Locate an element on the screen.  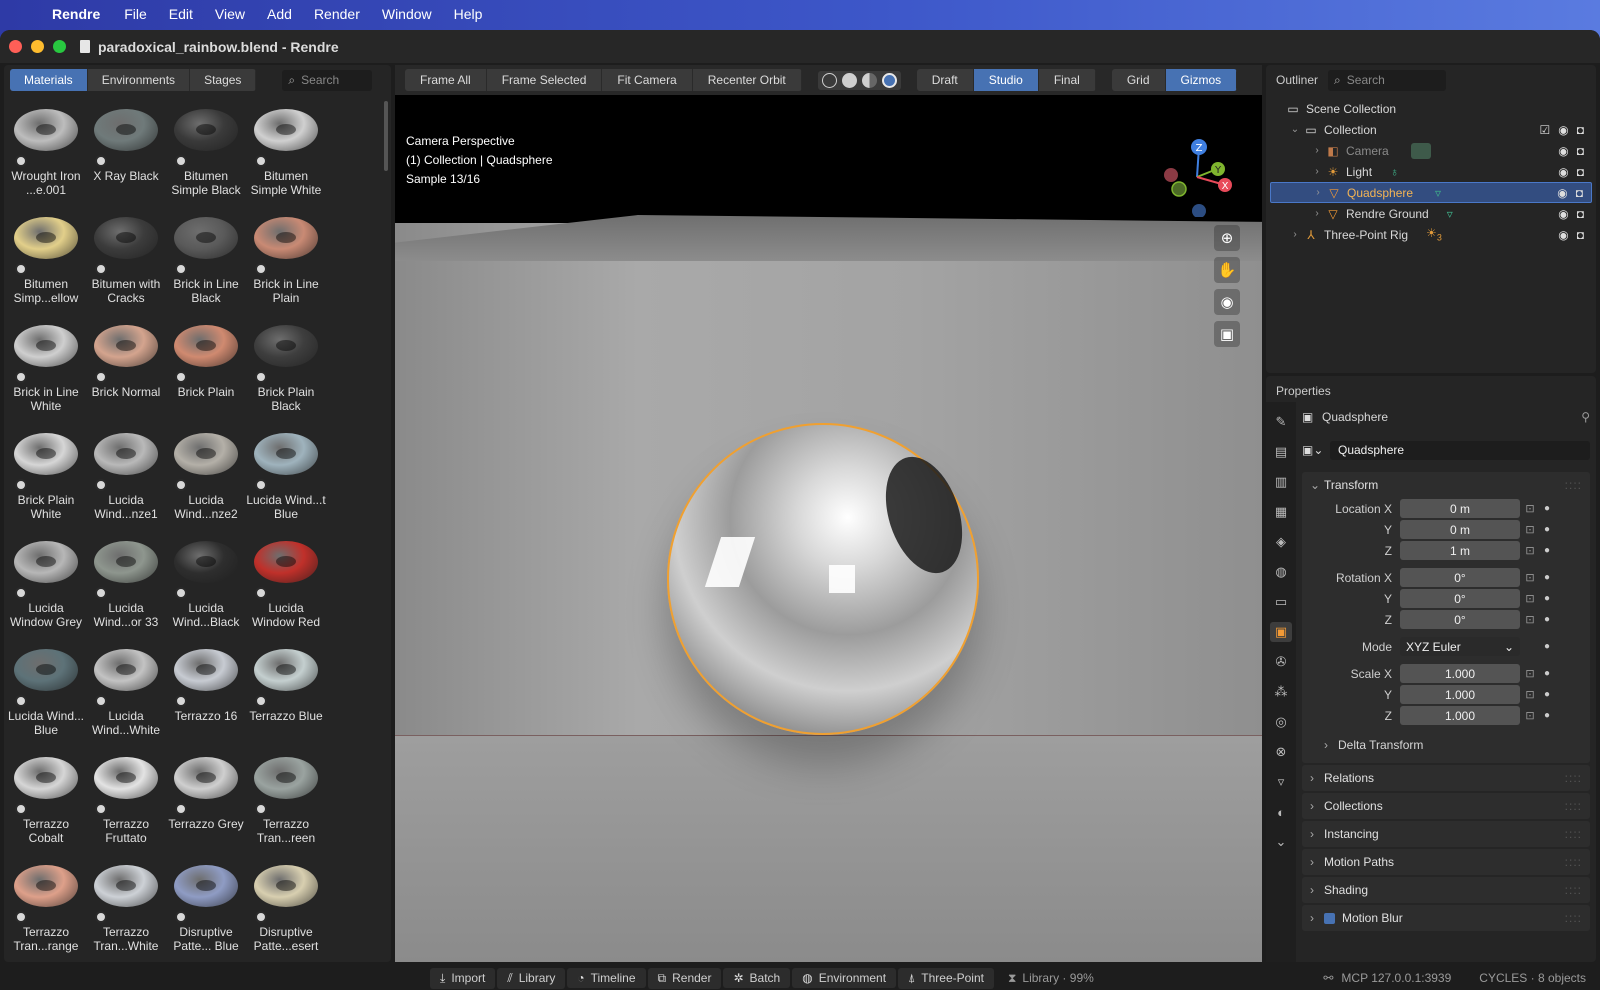
section-header: › Collections:::: is located at coordinates (1446, 806).